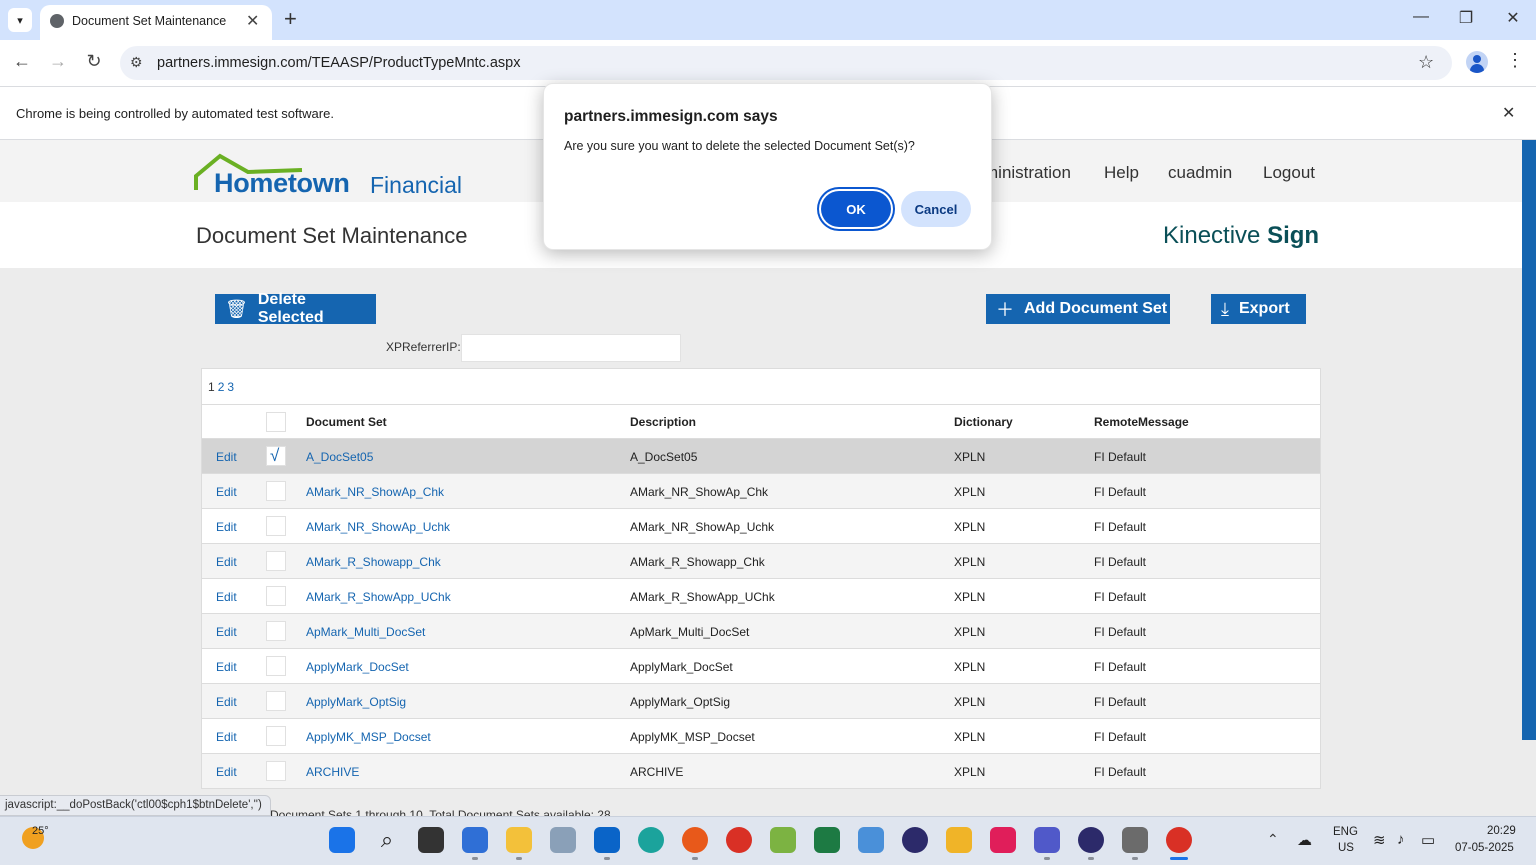 The width and height of the screenshot is (1536, 865). What do you see at coordinates (1027, 173) in the screenshot?
I see `nav-administration: ministration` at bounding box center [1027, 173].